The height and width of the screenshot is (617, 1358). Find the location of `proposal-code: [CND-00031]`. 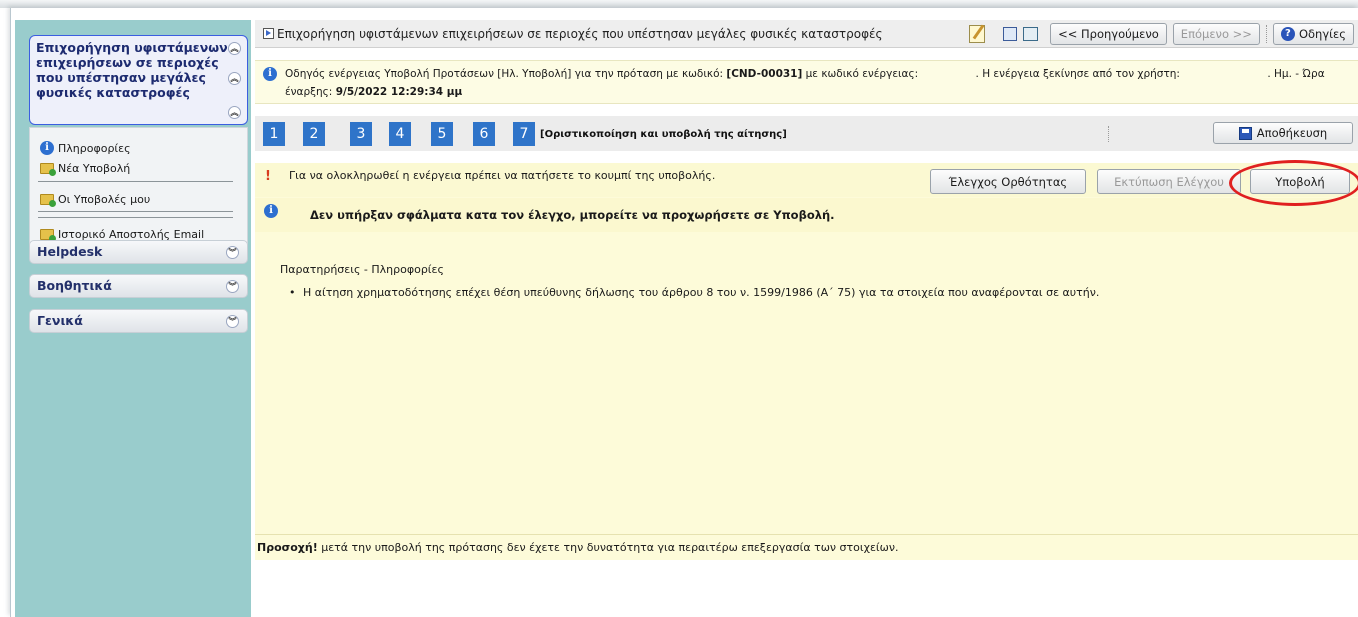

proposal-code: [CND-00031] is located at coordinates (764, 74).